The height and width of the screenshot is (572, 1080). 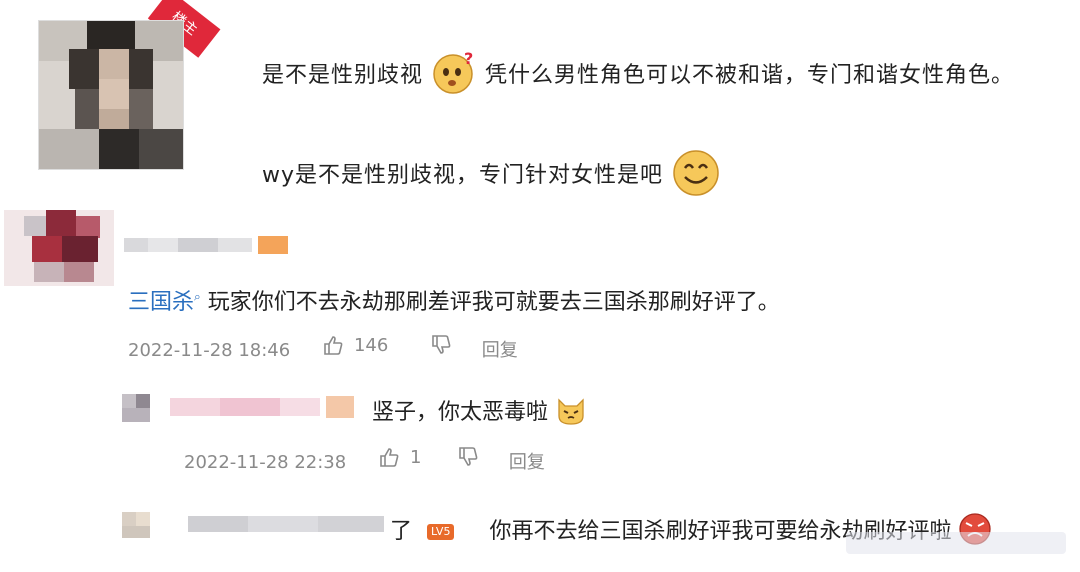 I want to click on comment-text: 玩家你们不去永劫那刷差评我可就要去三国杀那刷好评了。, so click(x=493, y=302).